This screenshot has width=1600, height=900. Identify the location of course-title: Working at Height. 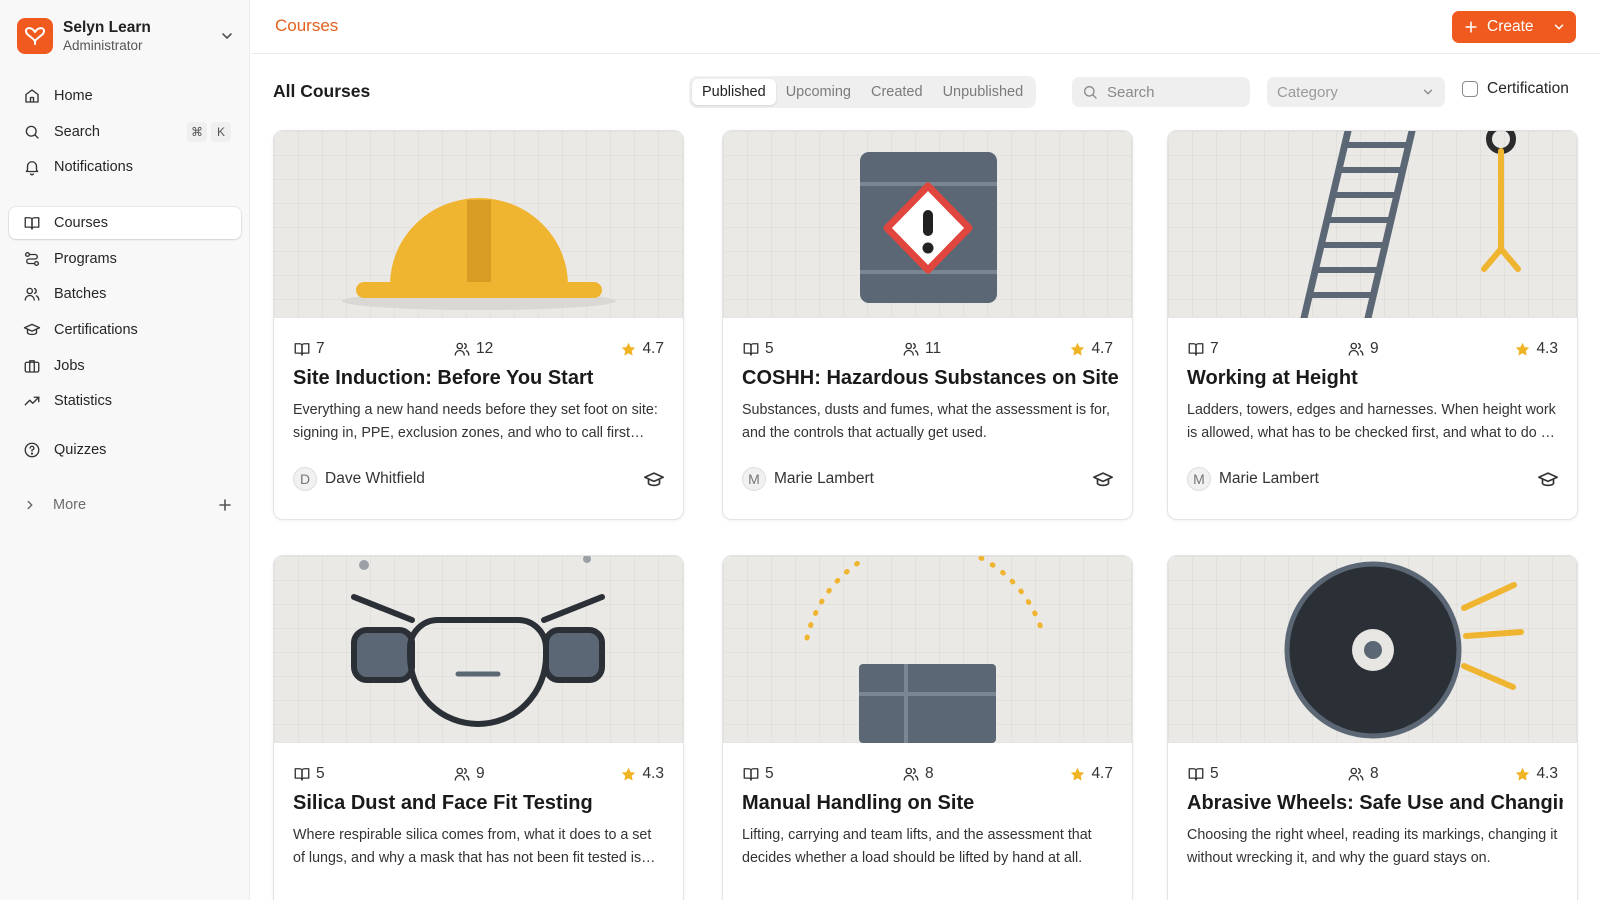
(1272, 378).